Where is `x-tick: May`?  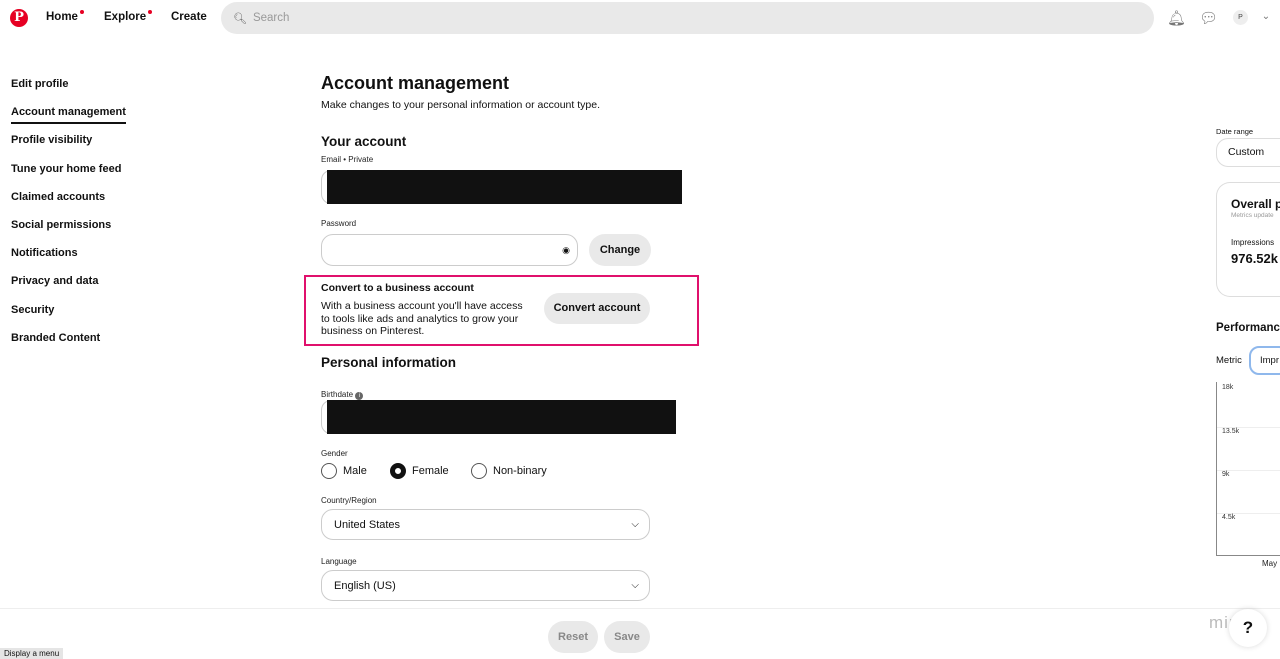 x-tick: May is located at coordinates (1270, 563).